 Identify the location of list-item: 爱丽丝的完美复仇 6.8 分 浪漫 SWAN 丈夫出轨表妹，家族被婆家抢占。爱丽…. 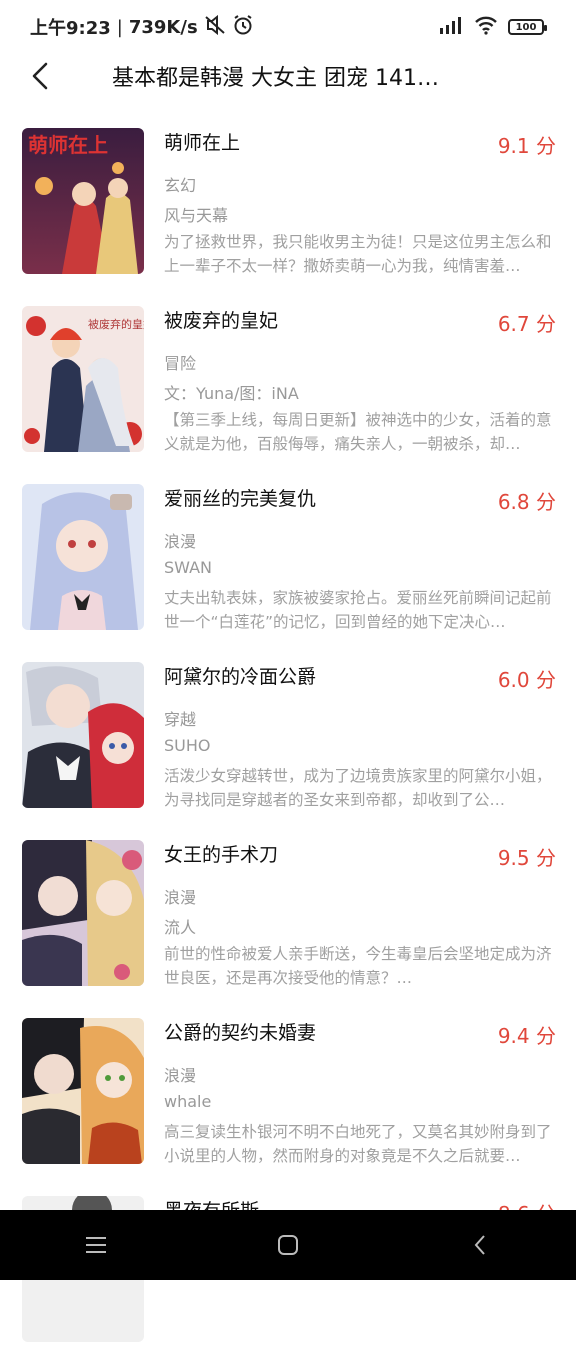
(288, 557).